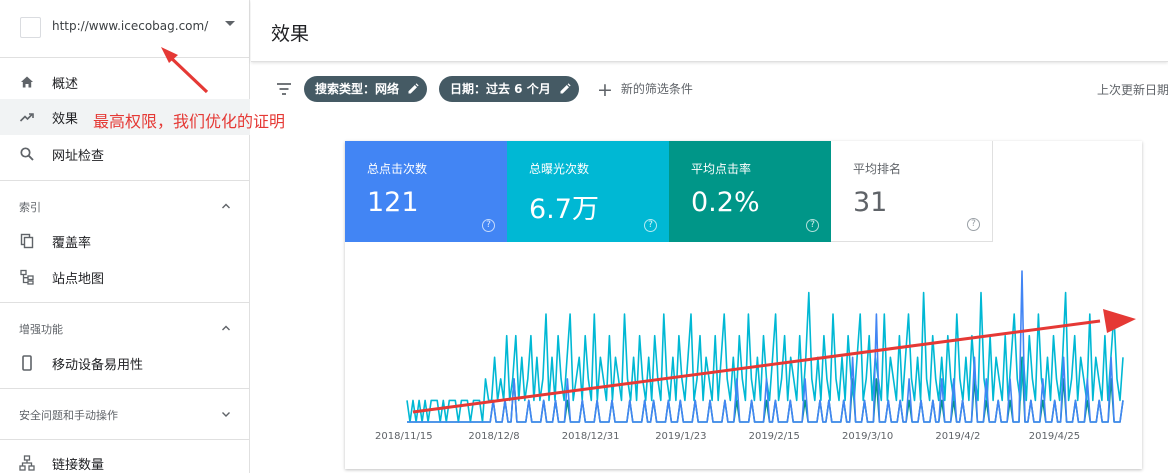 The image size is (1168, 473). I want to click on smartphone-icon, so click(27, 363).